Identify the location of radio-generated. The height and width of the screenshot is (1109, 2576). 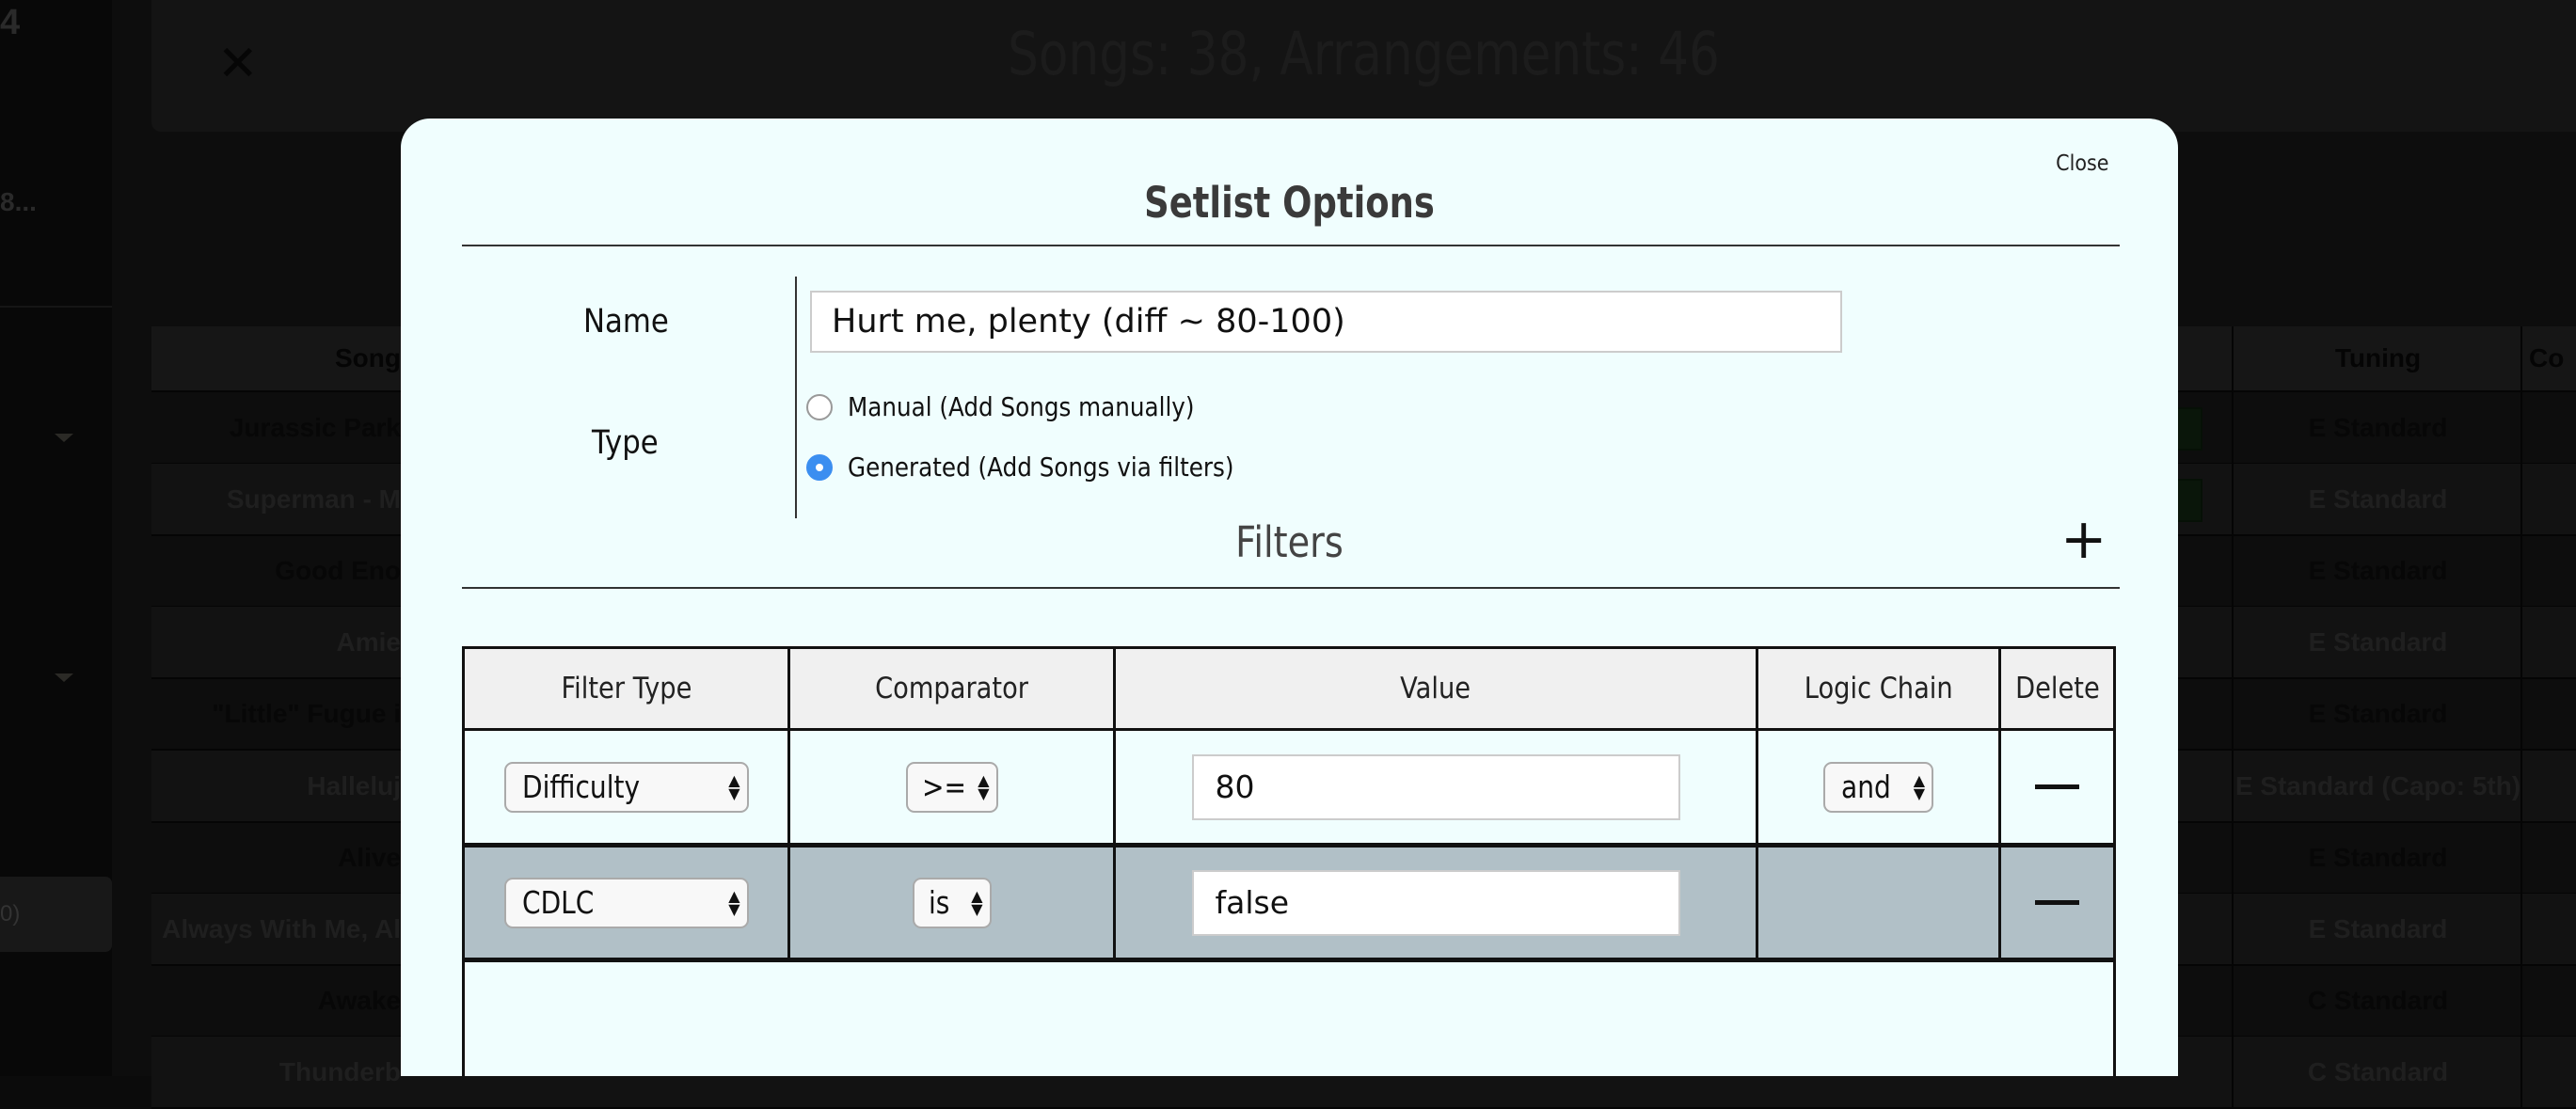
(820, 467).